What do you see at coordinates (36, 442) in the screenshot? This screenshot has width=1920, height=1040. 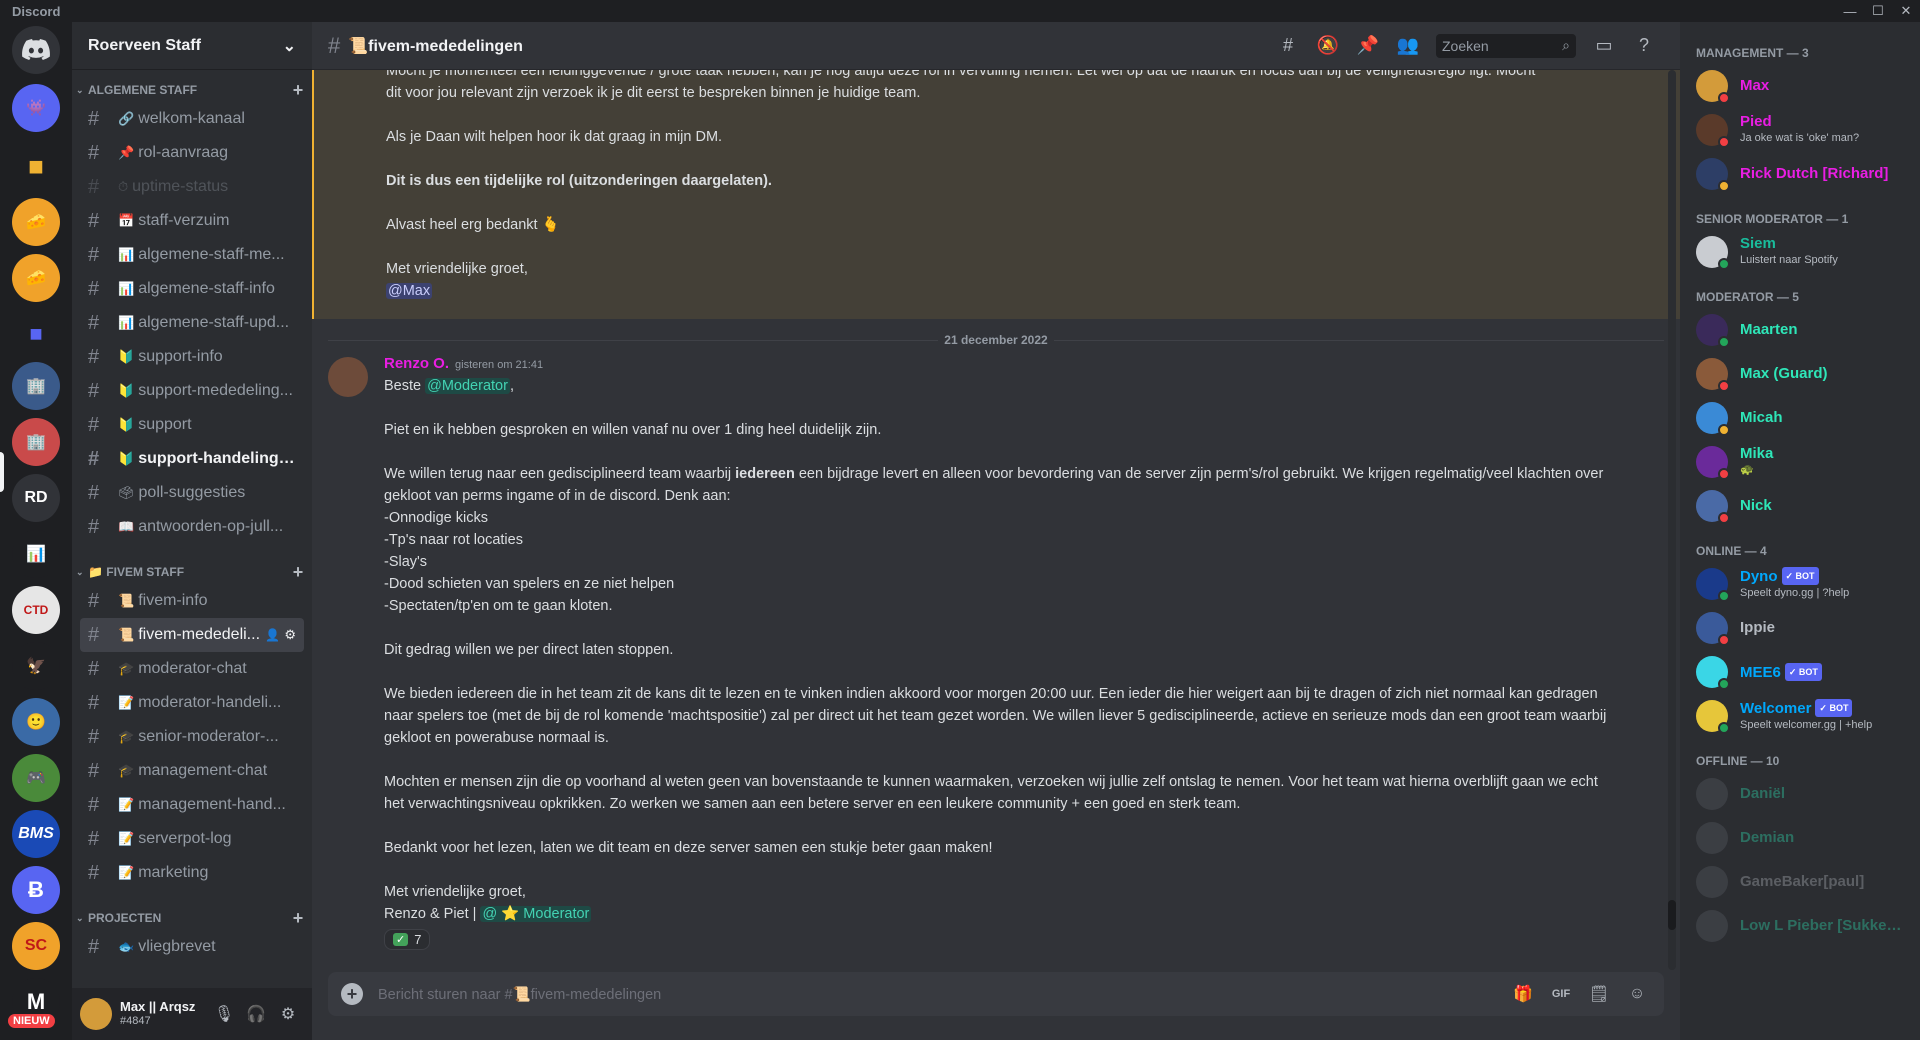 I see `server-icon-roerveen: 🏢` at bounding box center [36, 442].